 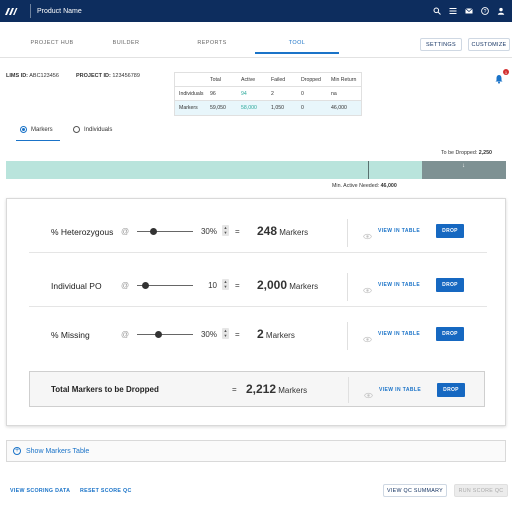 What do you see at coordinates (388, 186) in the screenshot?
I see `min-active-value: 46,000` at bounding box center [388, 186].